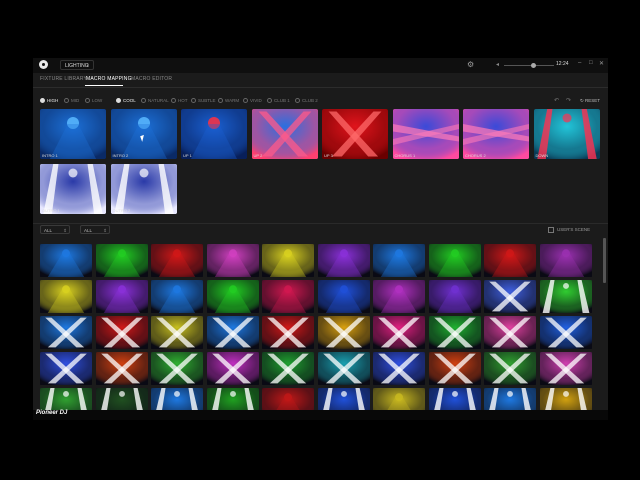 The height and width of the screenshot is (480, 640). Describe the element at coordinates (496, 134) in the screenshot. I see `macro-tile: CHORUS 2` at that location.